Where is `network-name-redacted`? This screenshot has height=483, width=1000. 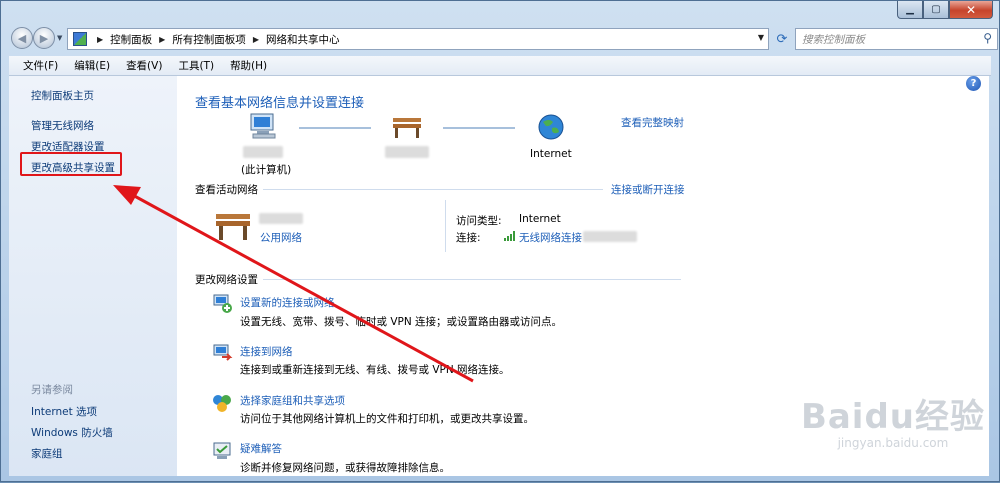
network-name-redacted is located at coordinates (407, 152).